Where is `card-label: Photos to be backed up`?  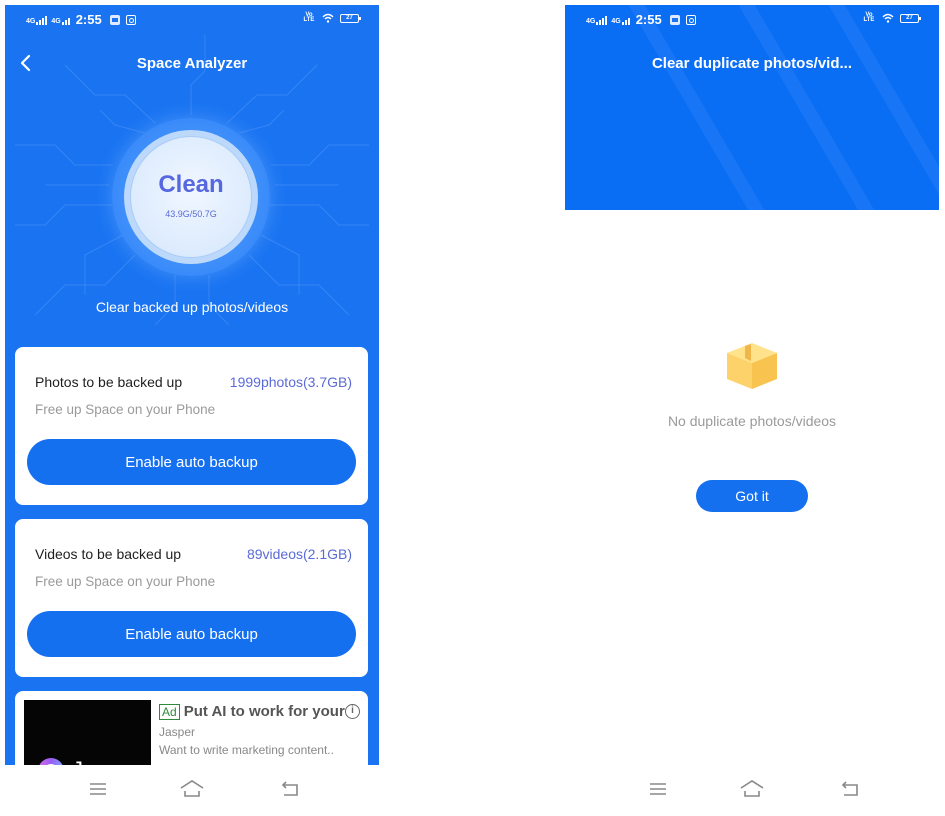 card-label: Photos to be backed up is located at coordinates (109, 382).